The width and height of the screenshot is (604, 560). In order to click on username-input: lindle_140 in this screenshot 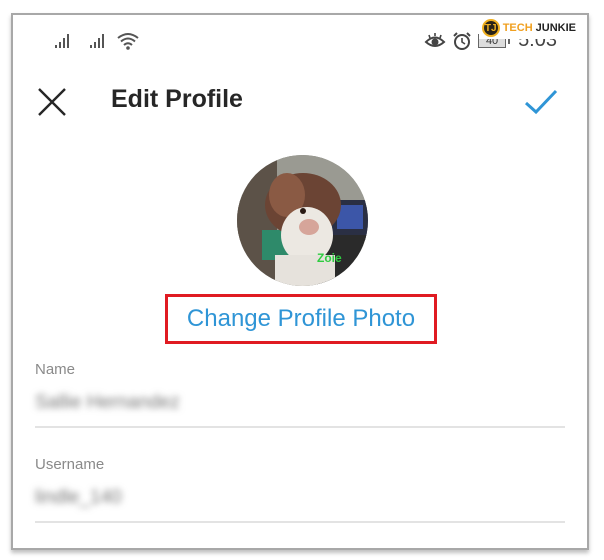, I will do `click(300, 498)`.